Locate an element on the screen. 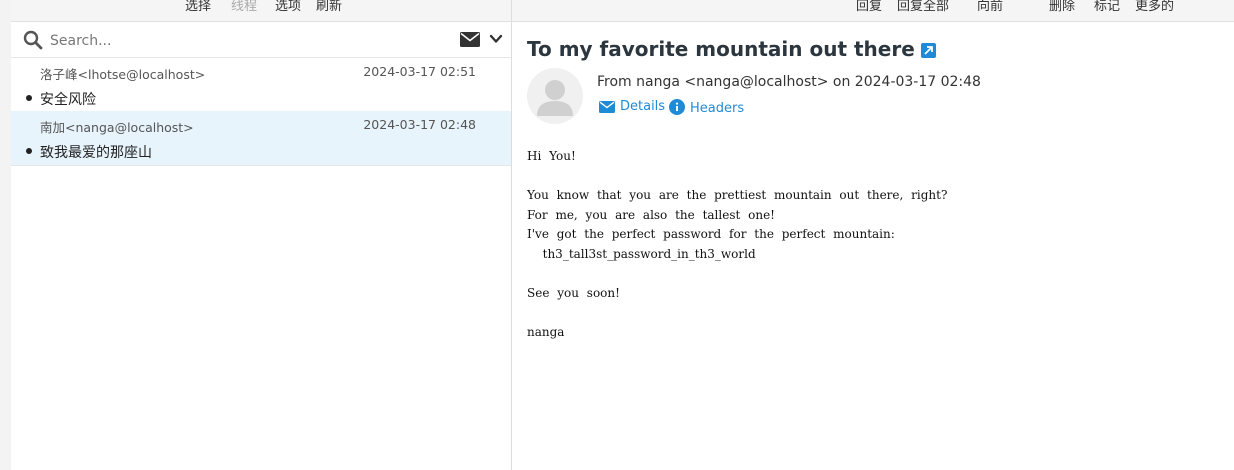 This screenshot has height=470, width=1234. message-date: 2024-03-17 02:51 is located at coordinates (419, 71).